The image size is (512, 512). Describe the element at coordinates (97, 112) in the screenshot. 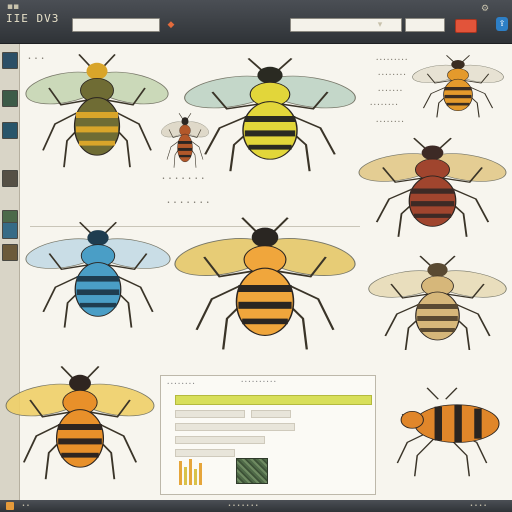

I see `honeybee-specimen` at that location.